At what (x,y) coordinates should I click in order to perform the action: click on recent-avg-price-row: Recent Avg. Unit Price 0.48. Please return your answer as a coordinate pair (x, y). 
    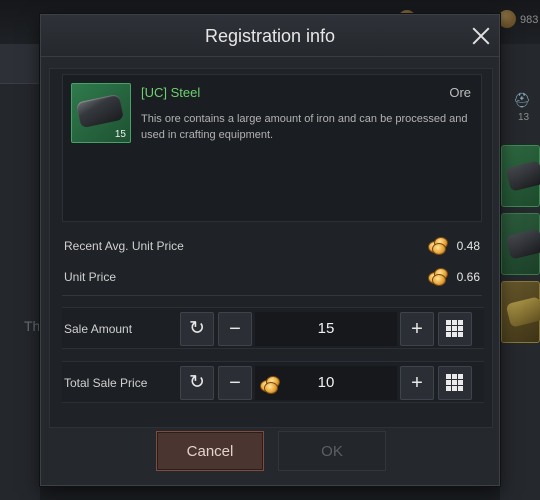
    Looking at the image, I should click on (272, 246).